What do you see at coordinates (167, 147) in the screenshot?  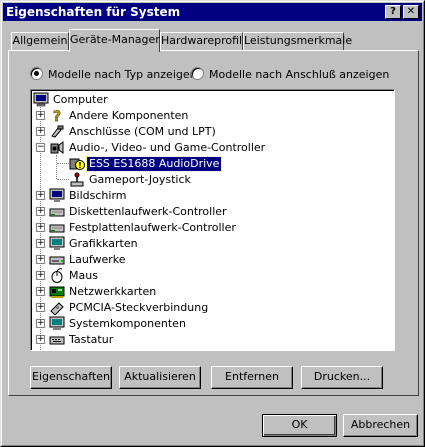 I see `tree-label: Audio-, Video- und Game-Controller` at bounding box center [167, 147].